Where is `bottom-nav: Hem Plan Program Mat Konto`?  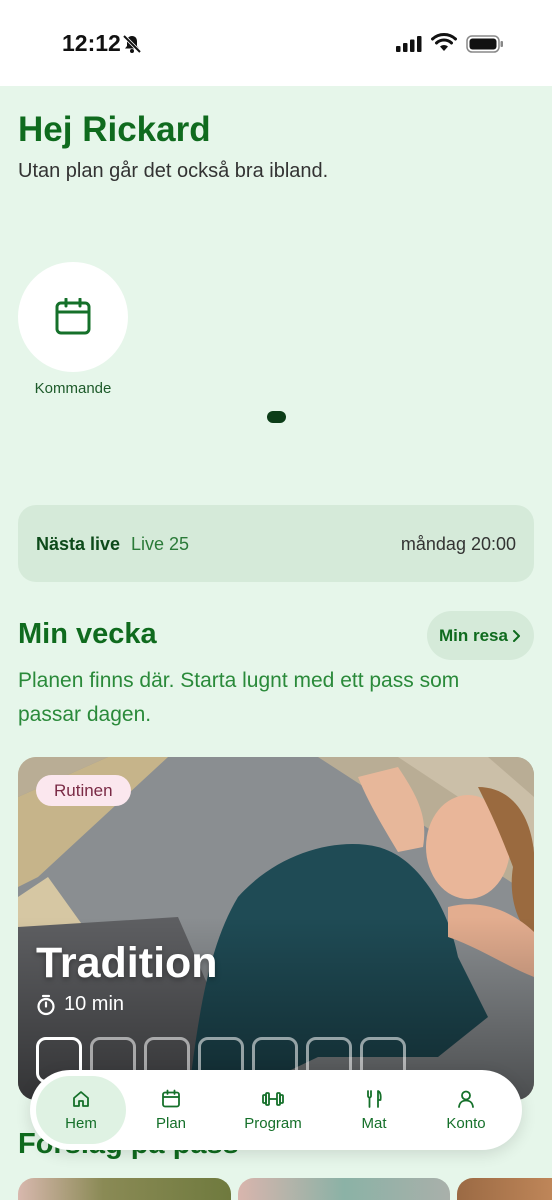 bottom-nav: Hem Plan Program Mat Konto is located at coordinates (276, 1110).